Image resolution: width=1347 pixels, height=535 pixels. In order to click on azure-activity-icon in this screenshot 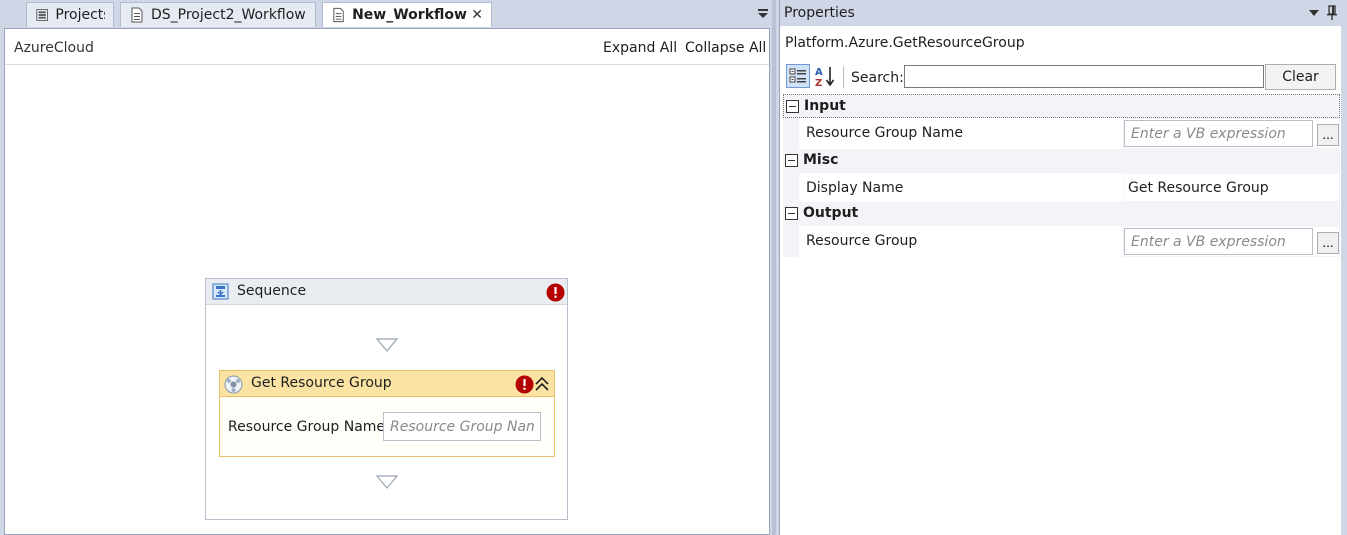, I will do `click(233, 384)`.